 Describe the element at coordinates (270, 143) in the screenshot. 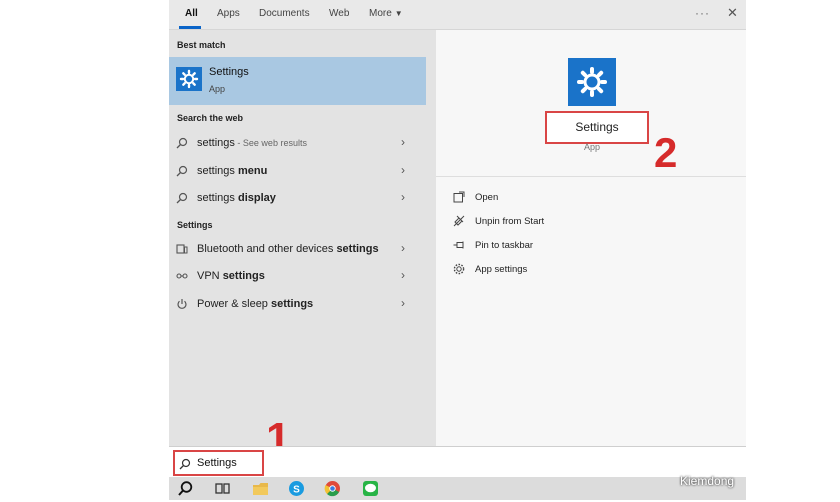

I see `web-result-hint: - See web results` at that location.